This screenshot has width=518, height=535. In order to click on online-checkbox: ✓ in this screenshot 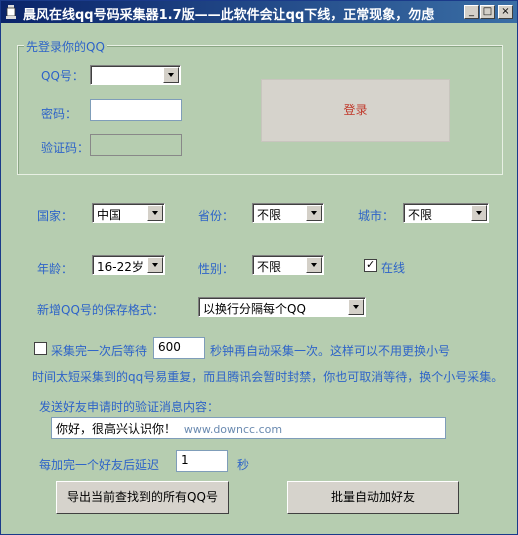, I will do `click(370, 265)`.